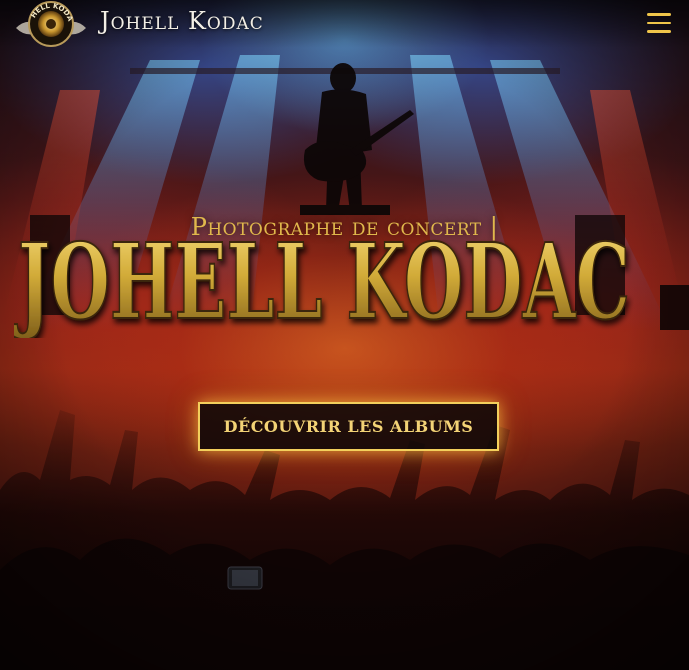  What do you see at coordinates (344, 24) in the screenshot?
I see `site-header: JOHELL KODAC Johell Kodac` at bounding box center [344, 24].